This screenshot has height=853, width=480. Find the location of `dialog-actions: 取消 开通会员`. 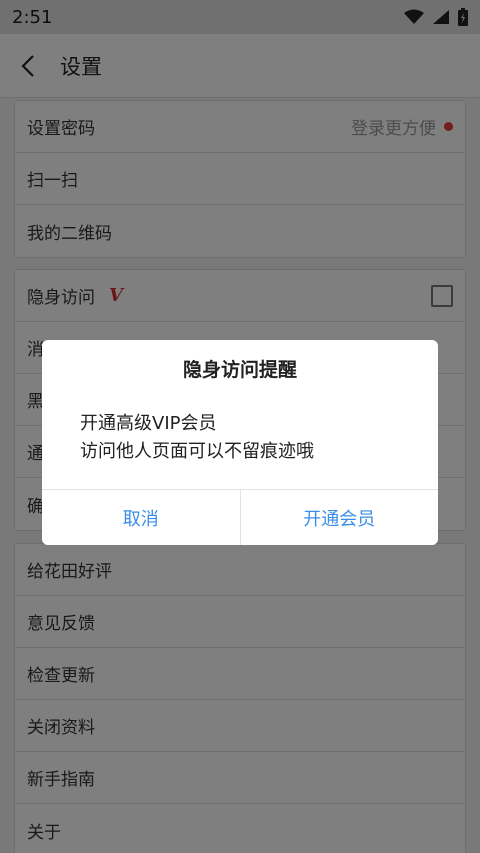

dialog-actions: 取消 开通会员 is located at coordinates (240, 517).